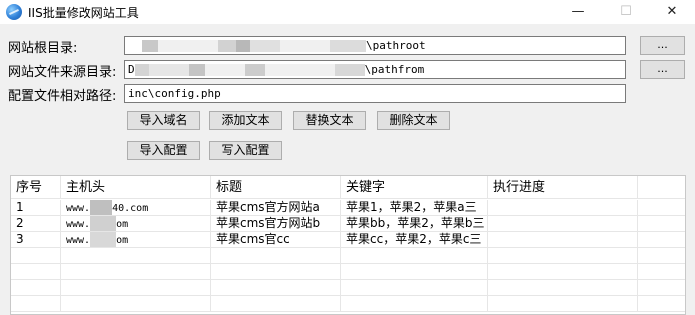  I want to click on write-config-button: 写入配置, so click(245, 150).